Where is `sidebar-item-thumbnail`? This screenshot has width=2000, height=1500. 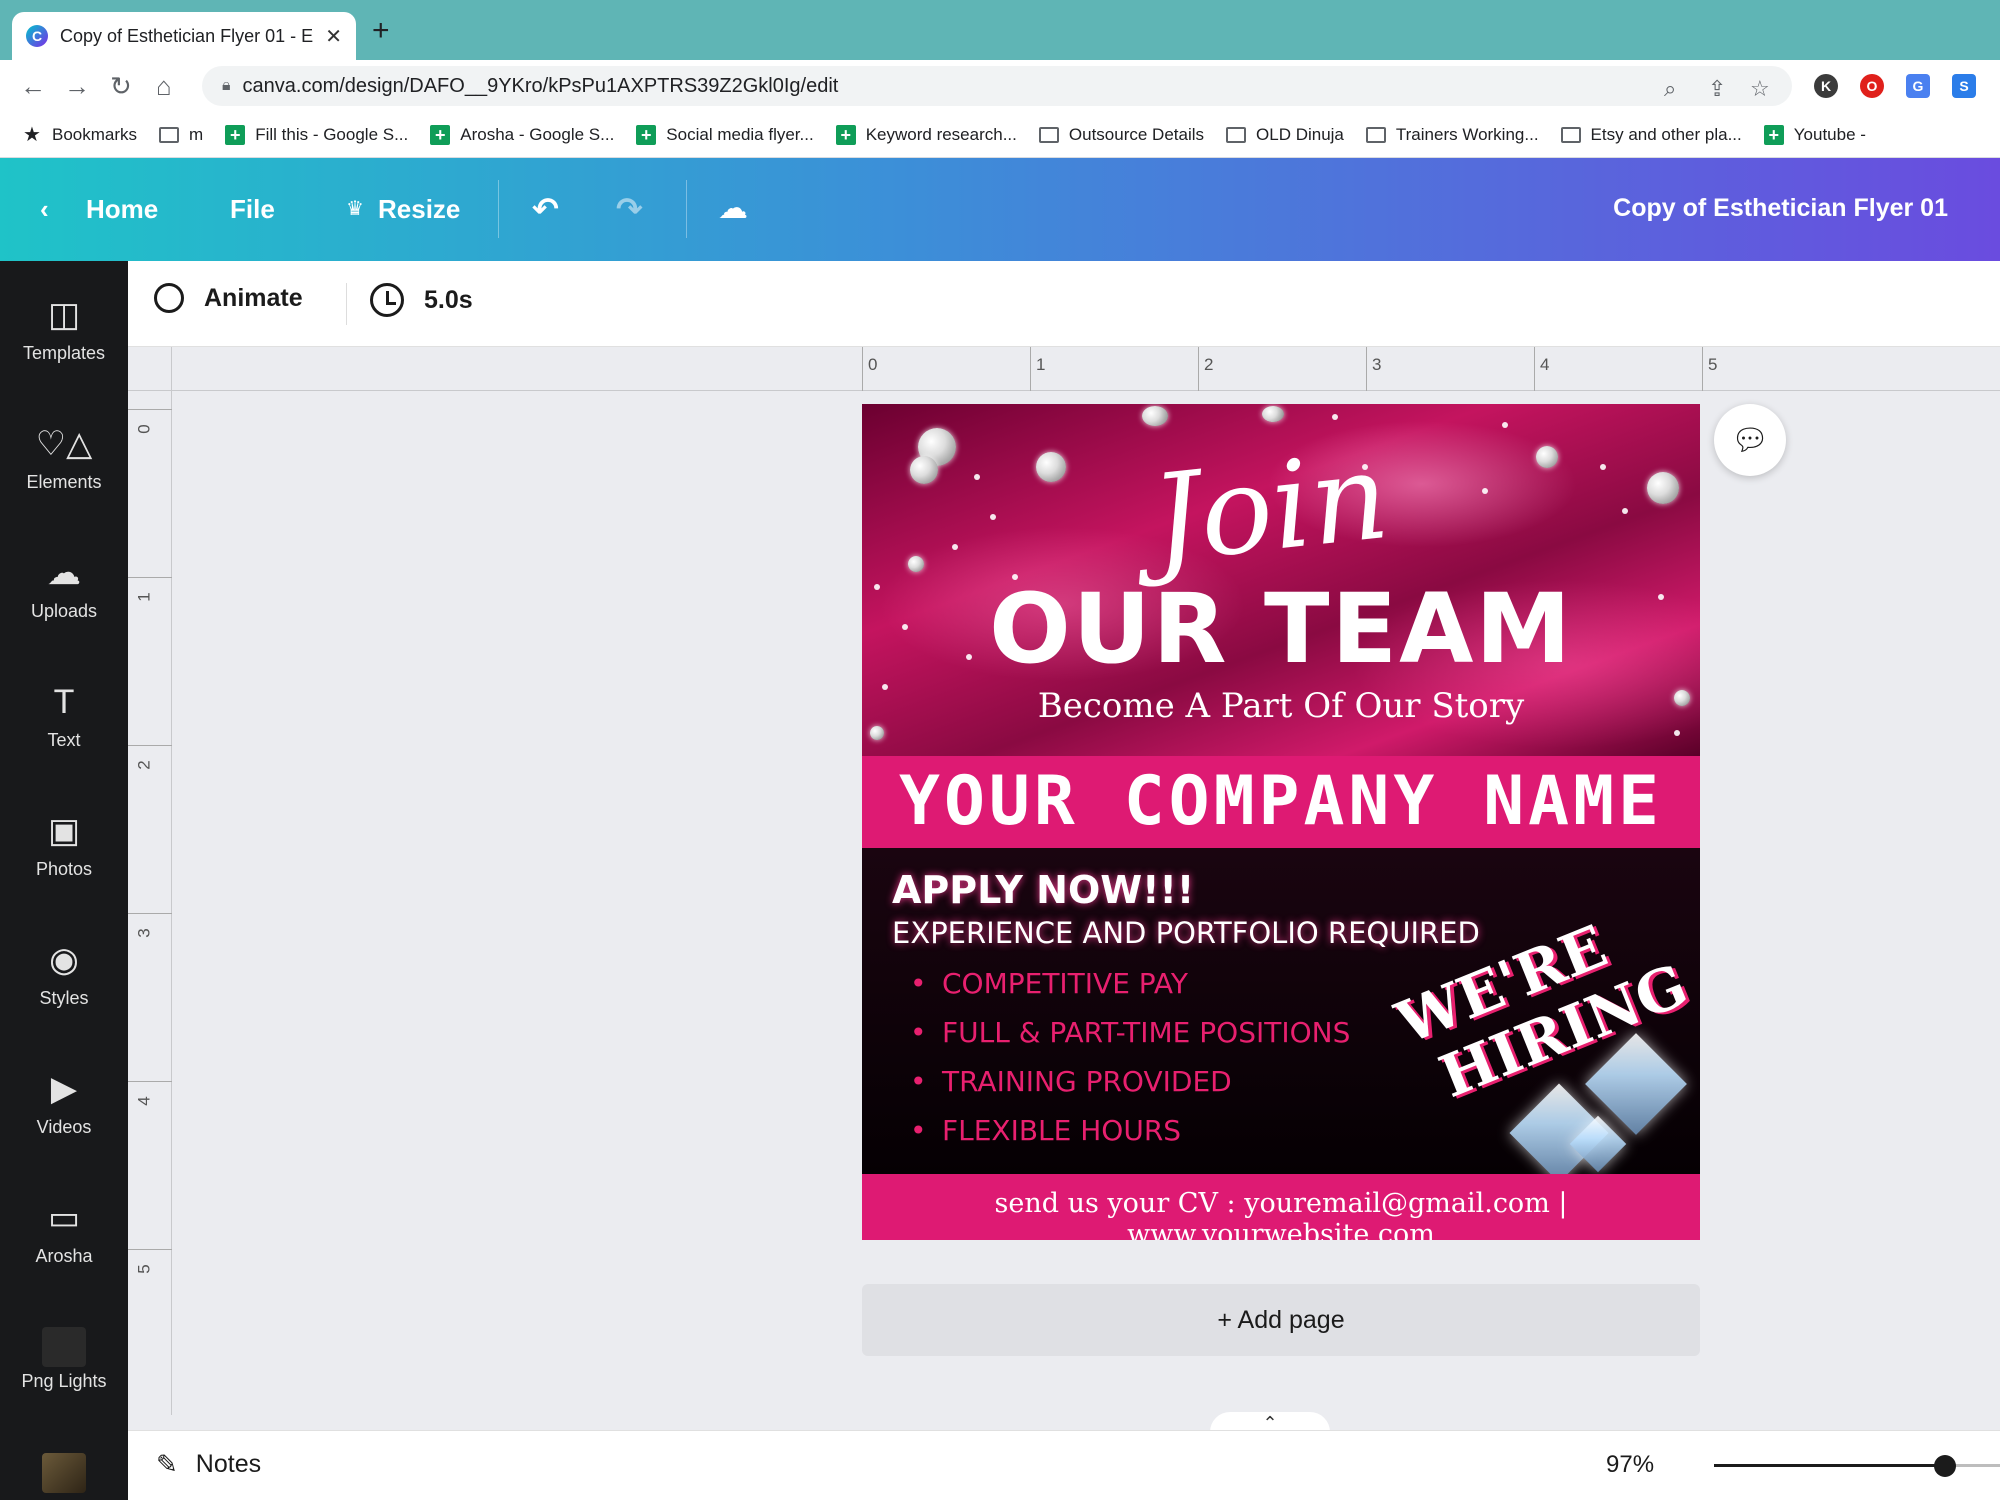 sidebar-item-thumbnail is located at coordinates (64, 1472).